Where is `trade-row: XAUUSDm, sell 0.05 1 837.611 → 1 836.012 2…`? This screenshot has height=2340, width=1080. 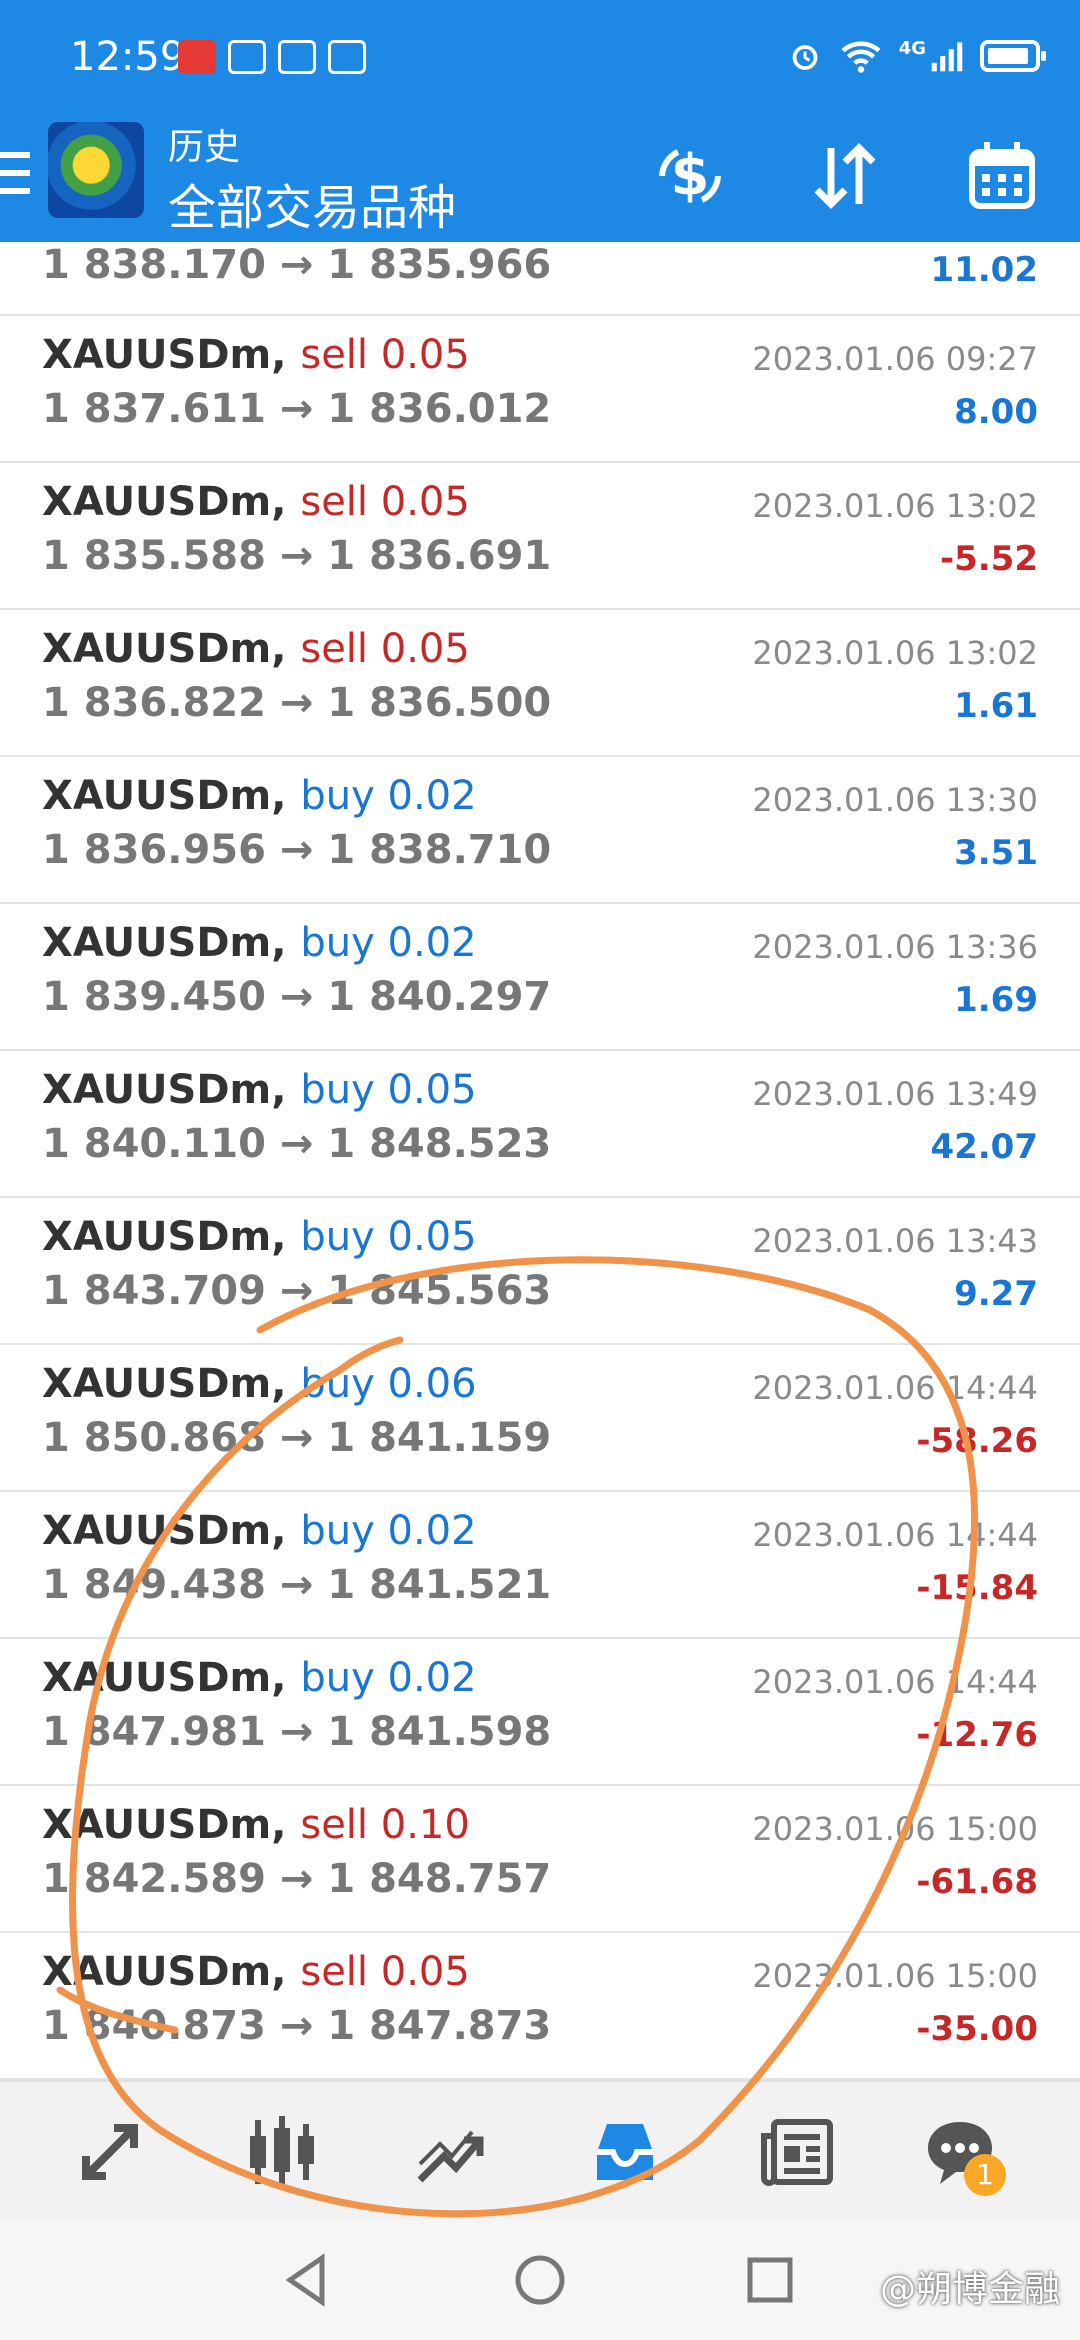 trade-row: XAUUSDm, sell 0.05 1 837.611 → 1 836.012 2… is located at coordinates (540, 389).